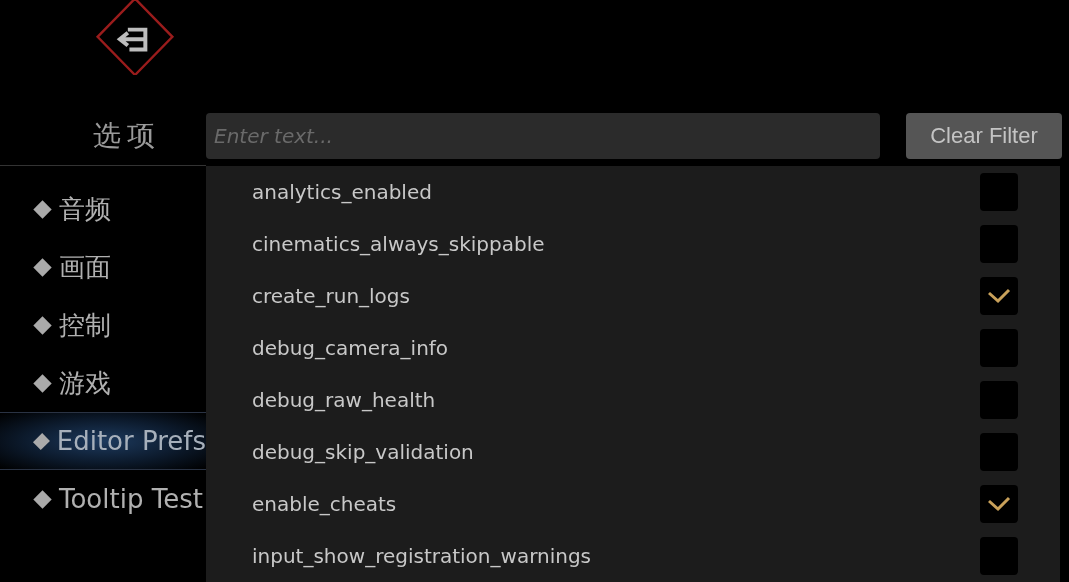 The height and width of the screenshot is (582, 1069). What do you see at coordinates (342, 192) in the screenshot?
I see `pref-label: analytics_enabled` at bounding box center [342, 192].